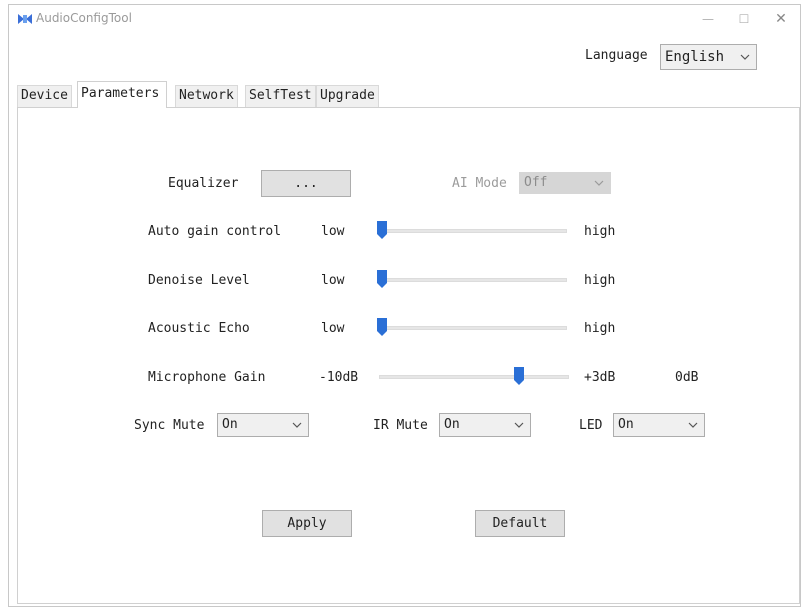 This screenshot has width=803, height=609. Describe the element at coordinates (485, 425) in the screenshot. I see `ir-mute-select: On` at that location.